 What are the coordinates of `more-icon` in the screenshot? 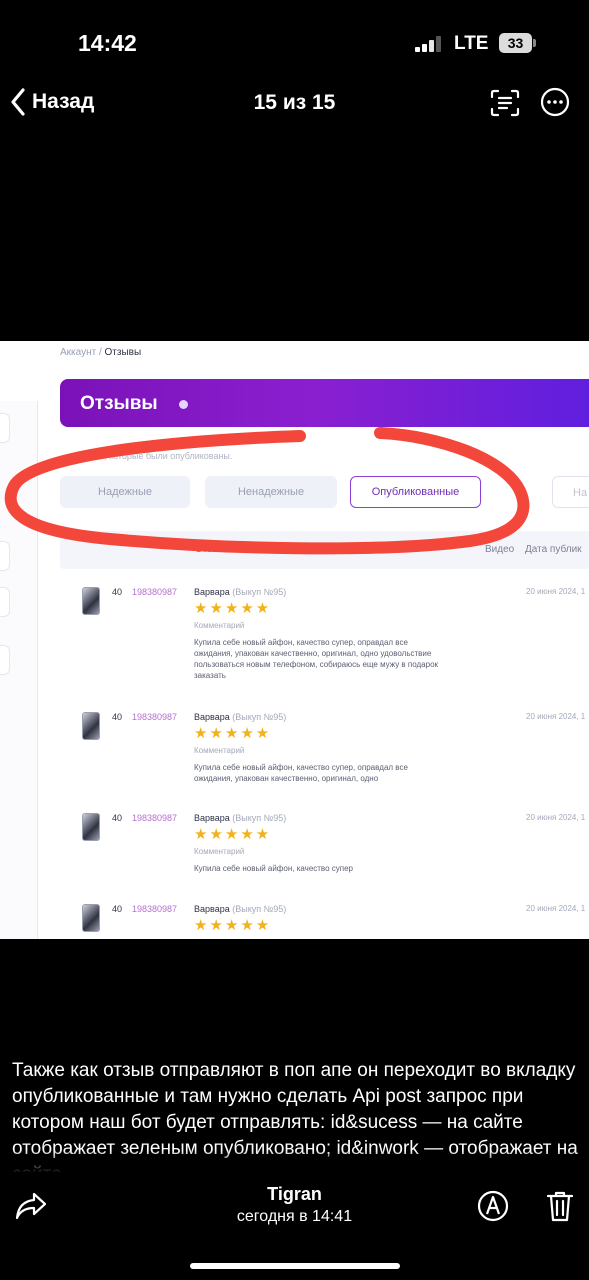 It's located at (555, 102).